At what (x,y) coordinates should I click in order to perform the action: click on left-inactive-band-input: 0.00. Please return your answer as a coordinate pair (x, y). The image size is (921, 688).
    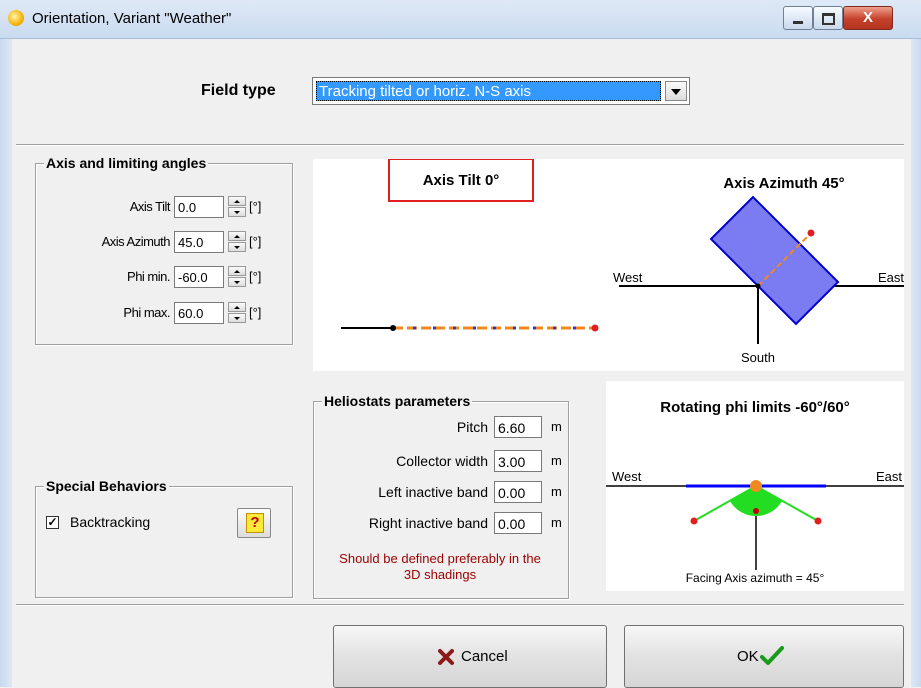
    Looking at the image, I should click on (518, 492).